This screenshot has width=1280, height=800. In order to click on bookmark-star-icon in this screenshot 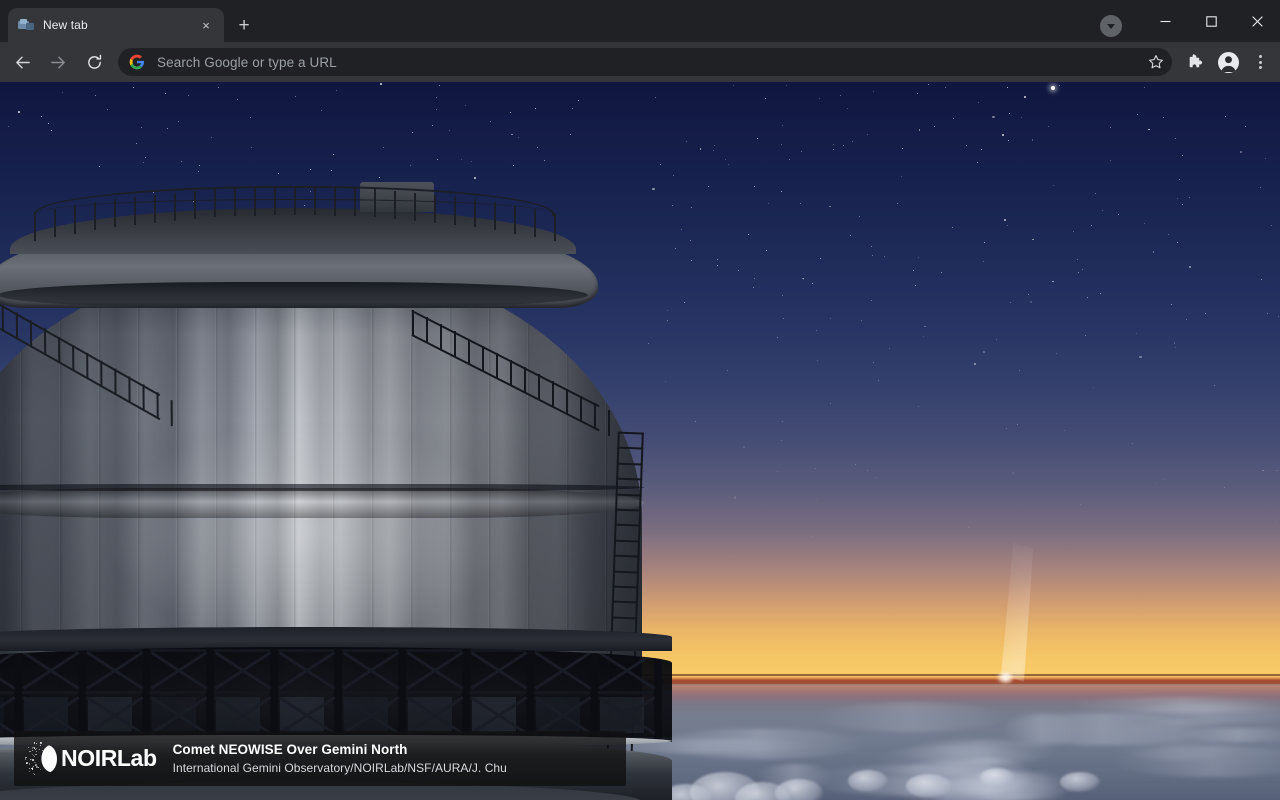, I will do `click(1156, 62)`.